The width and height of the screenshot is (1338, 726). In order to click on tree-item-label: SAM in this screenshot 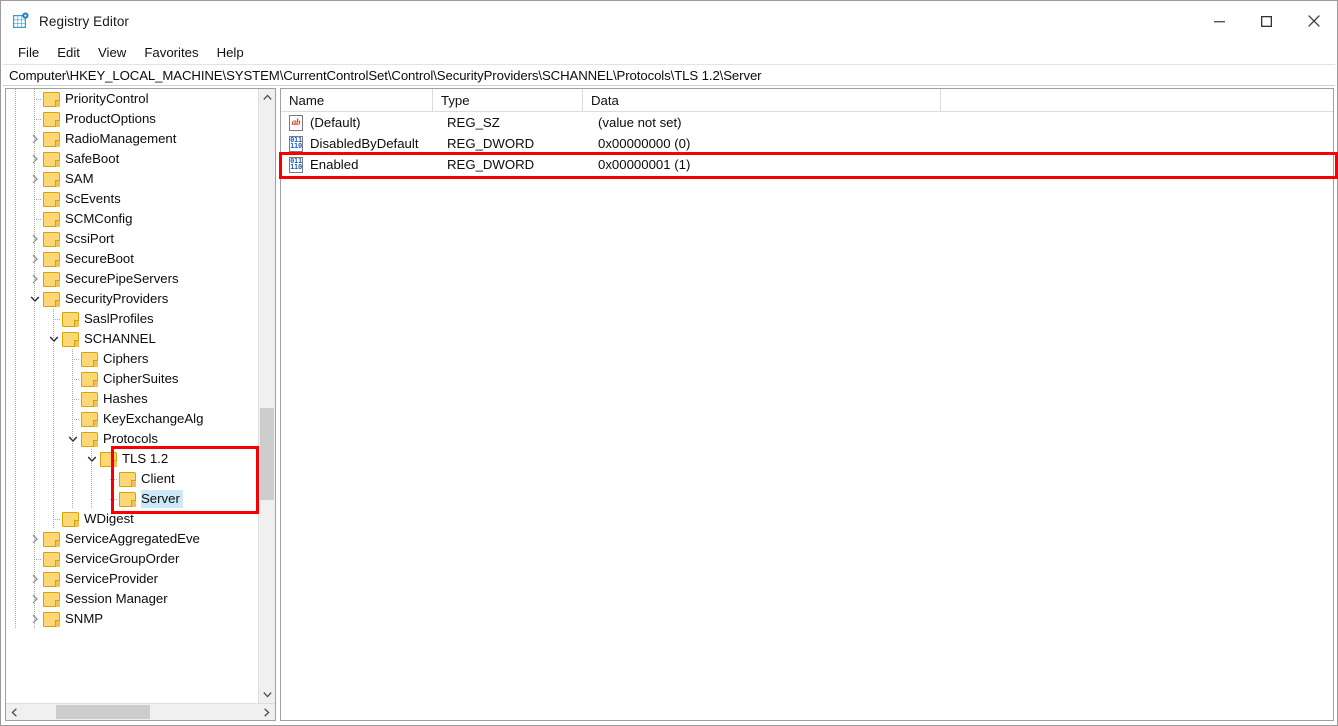, I will do `click(79, 178)`.